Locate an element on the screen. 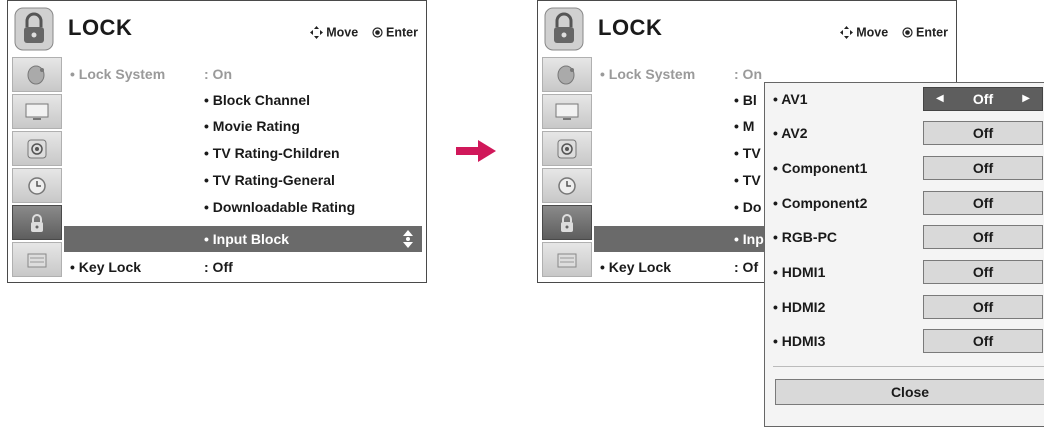 This screenshot has width=1044, height=427. menu-item-label: Movie Rating is located at coordinates (256, 126).